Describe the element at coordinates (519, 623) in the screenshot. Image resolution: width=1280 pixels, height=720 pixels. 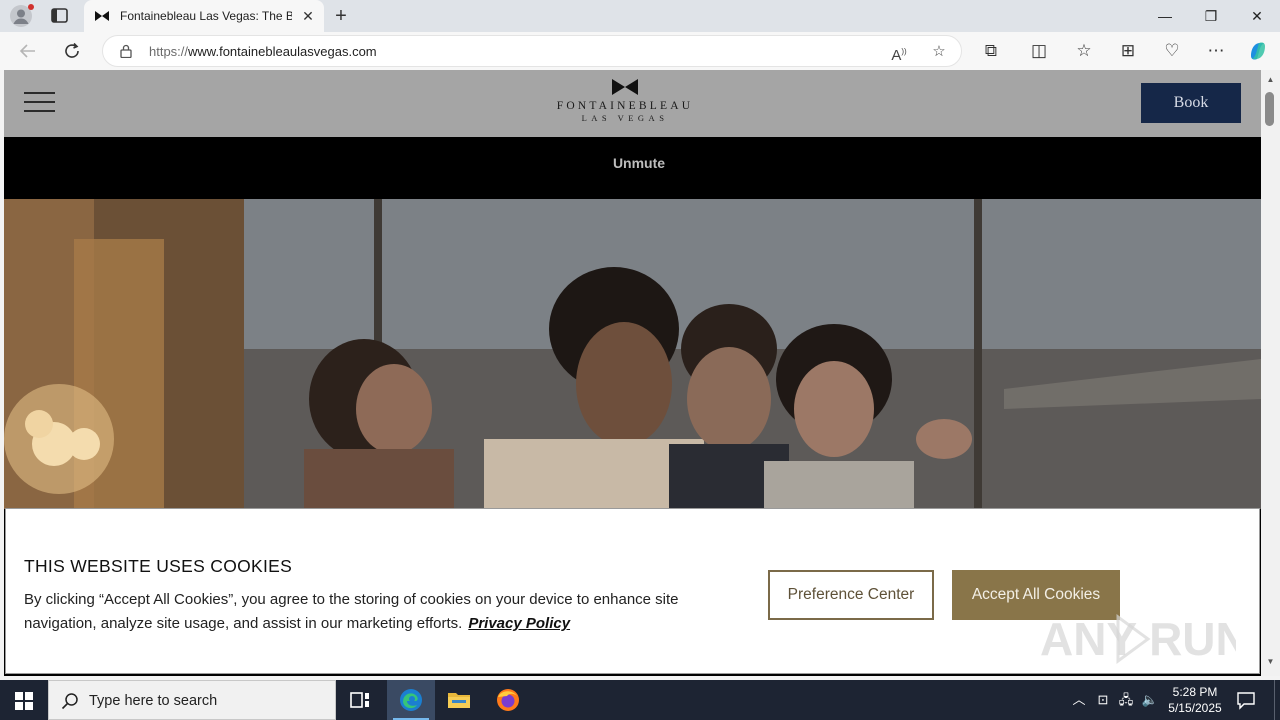
I see `privacy-policy-link: Privacy Policy` at that location.